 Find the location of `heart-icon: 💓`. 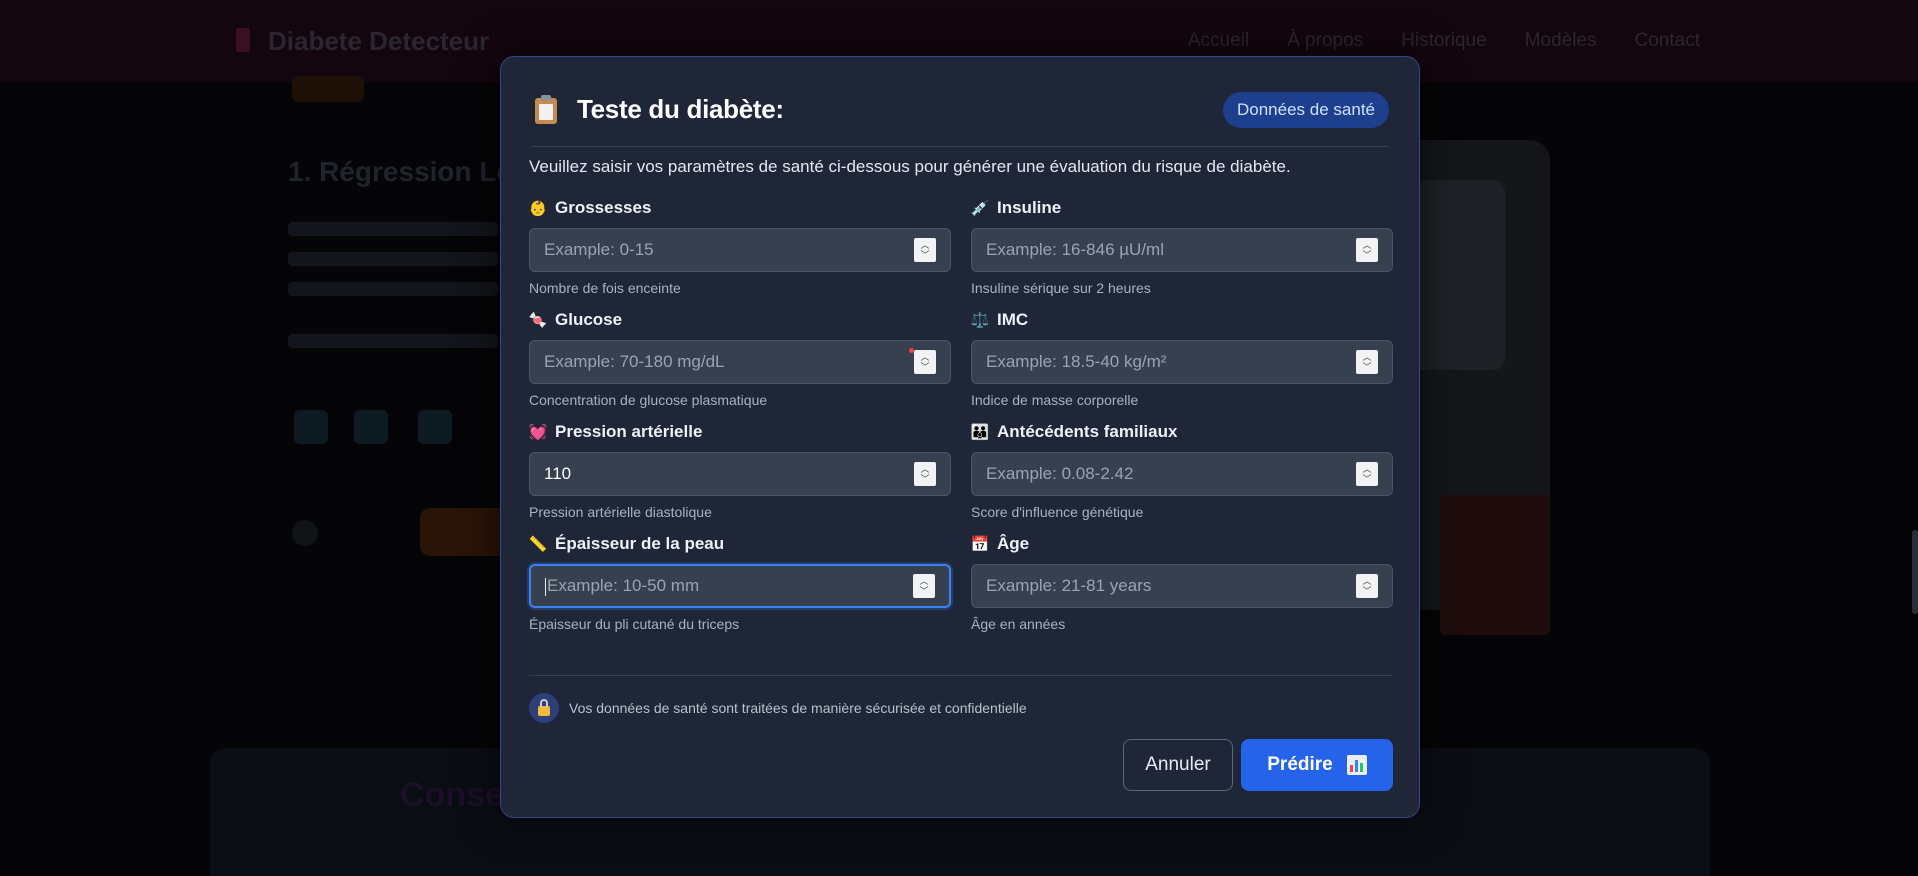

heart-icon: 💓 is located at coordinates (538, 432).